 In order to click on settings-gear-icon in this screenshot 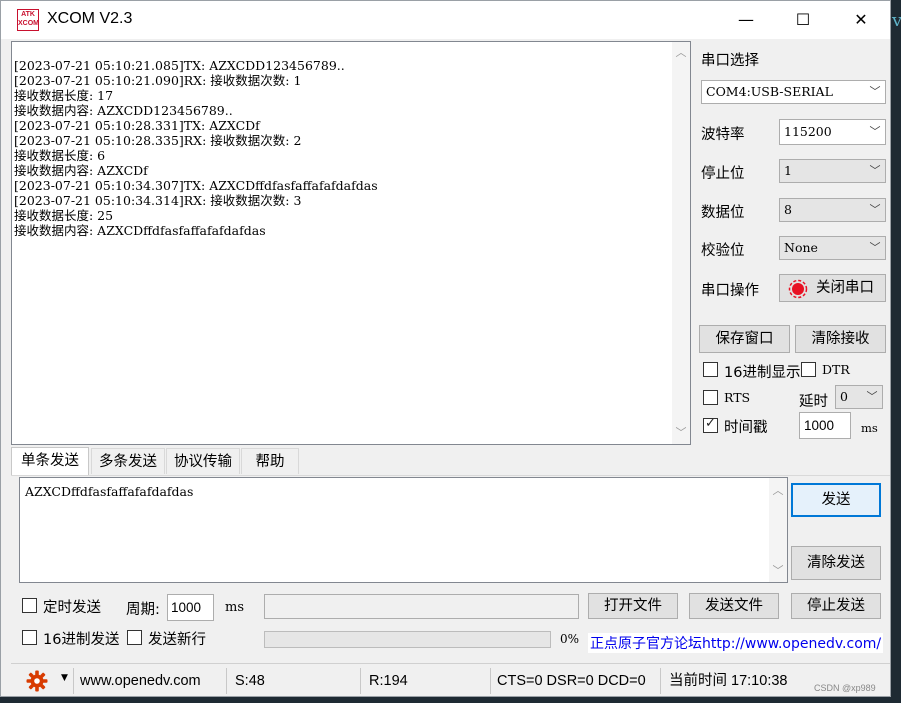, I will do `click(37, 681)`.